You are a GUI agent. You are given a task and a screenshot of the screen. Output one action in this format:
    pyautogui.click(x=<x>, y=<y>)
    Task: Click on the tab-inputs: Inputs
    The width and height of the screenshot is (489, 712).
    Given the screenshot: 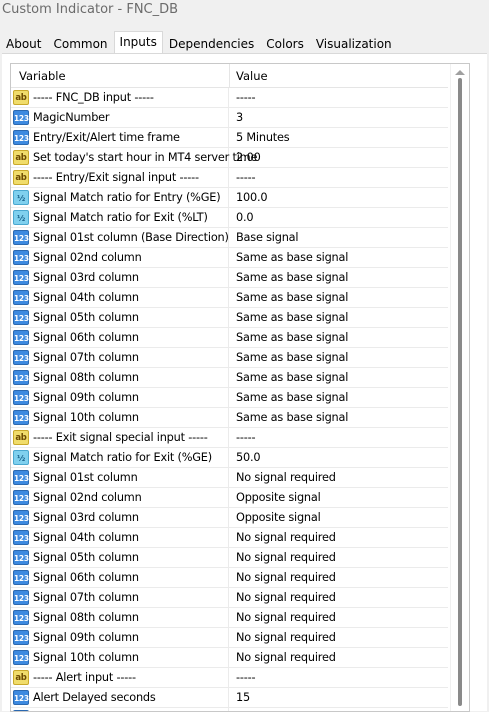 What is the action you would take?
    pyautogui.click(x=138, y=42)
    